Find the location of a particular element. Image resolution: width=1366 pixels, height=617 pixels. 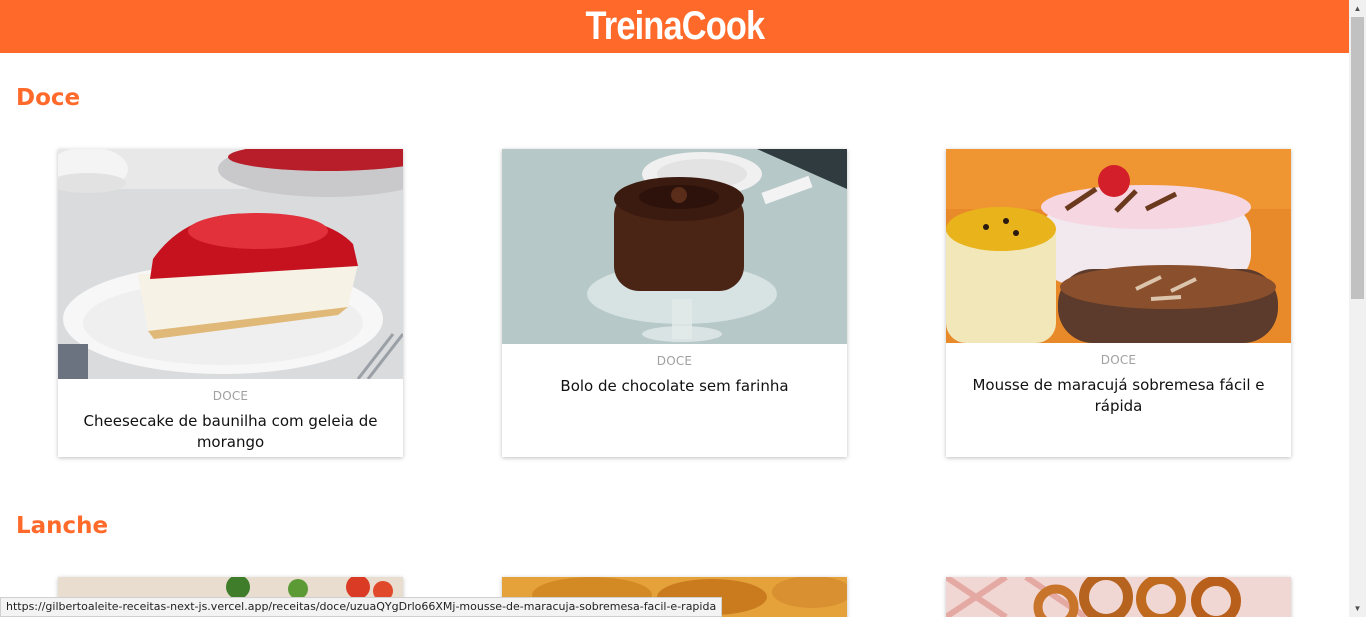

recipe-card-chocolate-cake: DOCE Bolo de chocolate sem farinha is located at coordinates (674, 303).